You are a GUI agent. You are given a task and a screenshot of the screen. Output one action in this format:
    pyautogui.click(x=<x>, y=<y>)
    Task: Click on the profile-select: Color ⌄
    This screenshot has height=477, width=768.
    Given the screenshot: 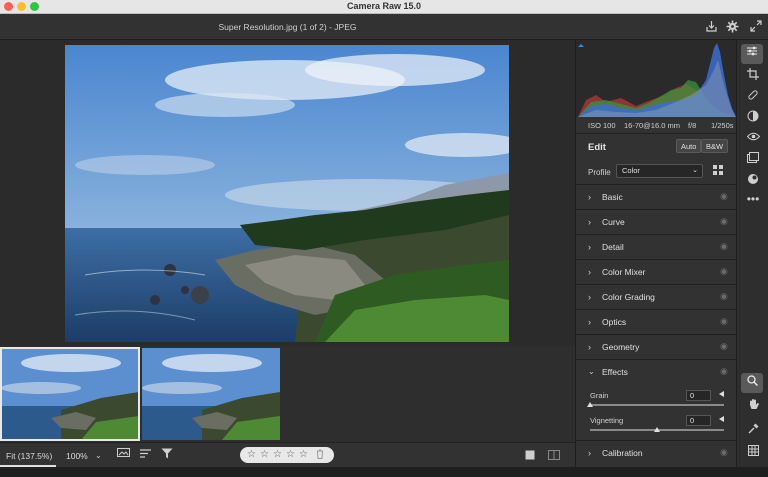 What is the action you would take?
    pyautogui.click(x=659, y=171)
    